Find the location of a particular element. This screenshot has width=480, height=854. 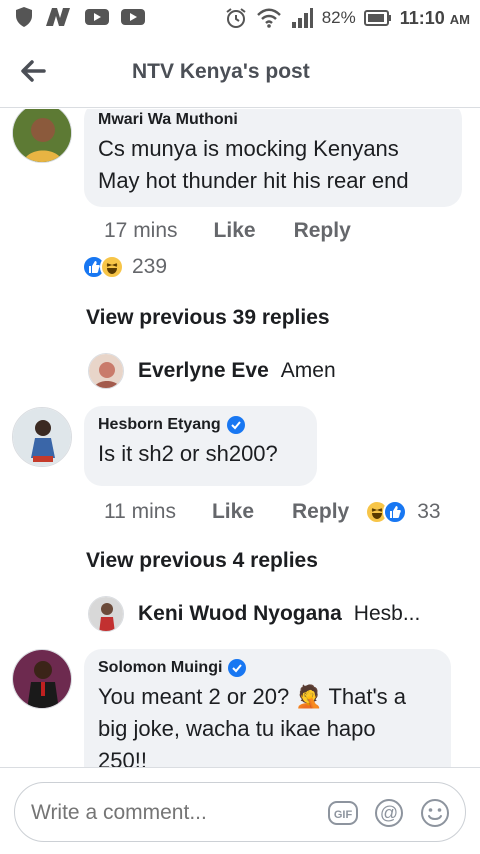

reply-author: Keni Wuod Nyogana is located at coordinates (240, 614).